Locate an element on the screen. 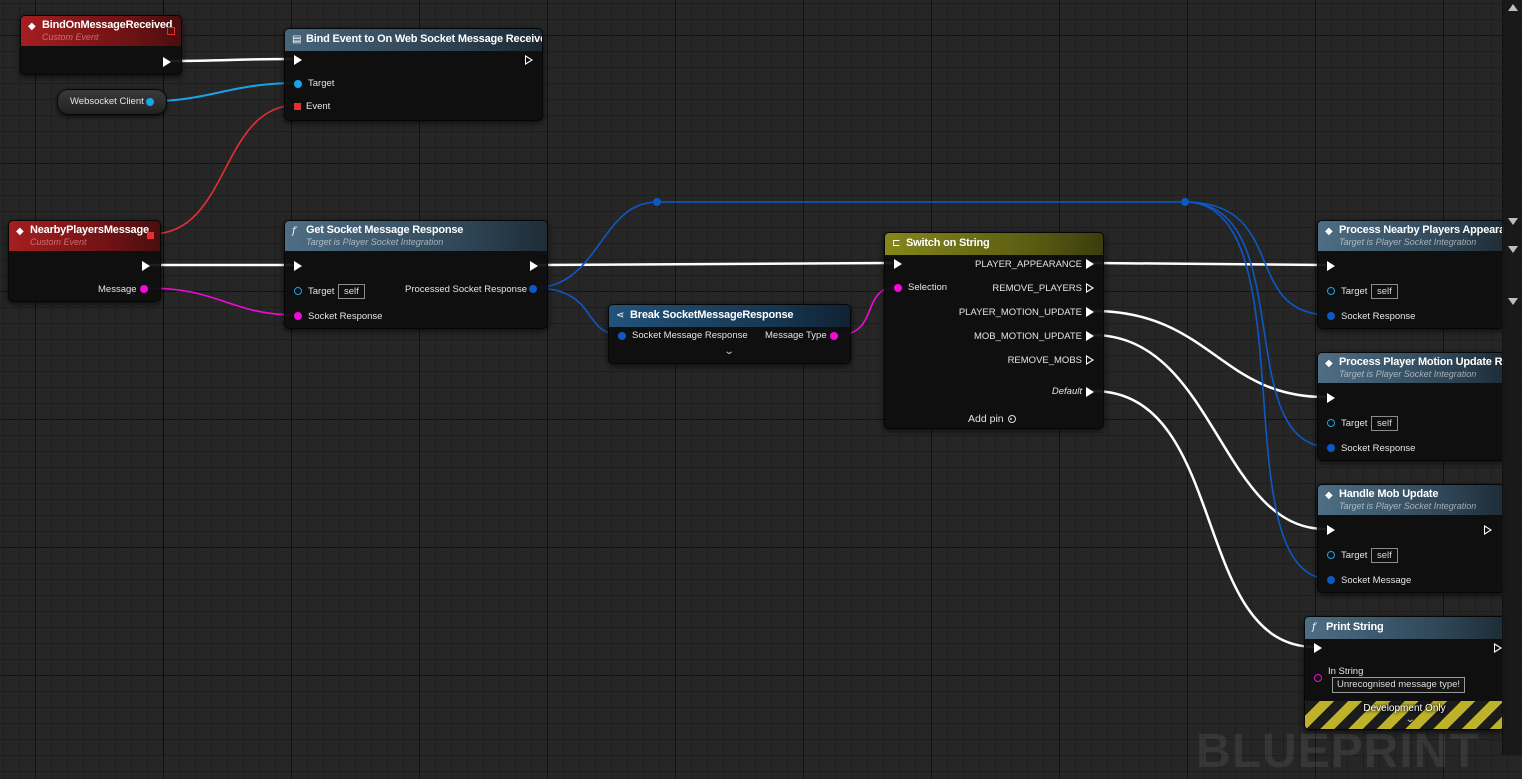  event-pin-label: Event is located at coordinates (318, 106).